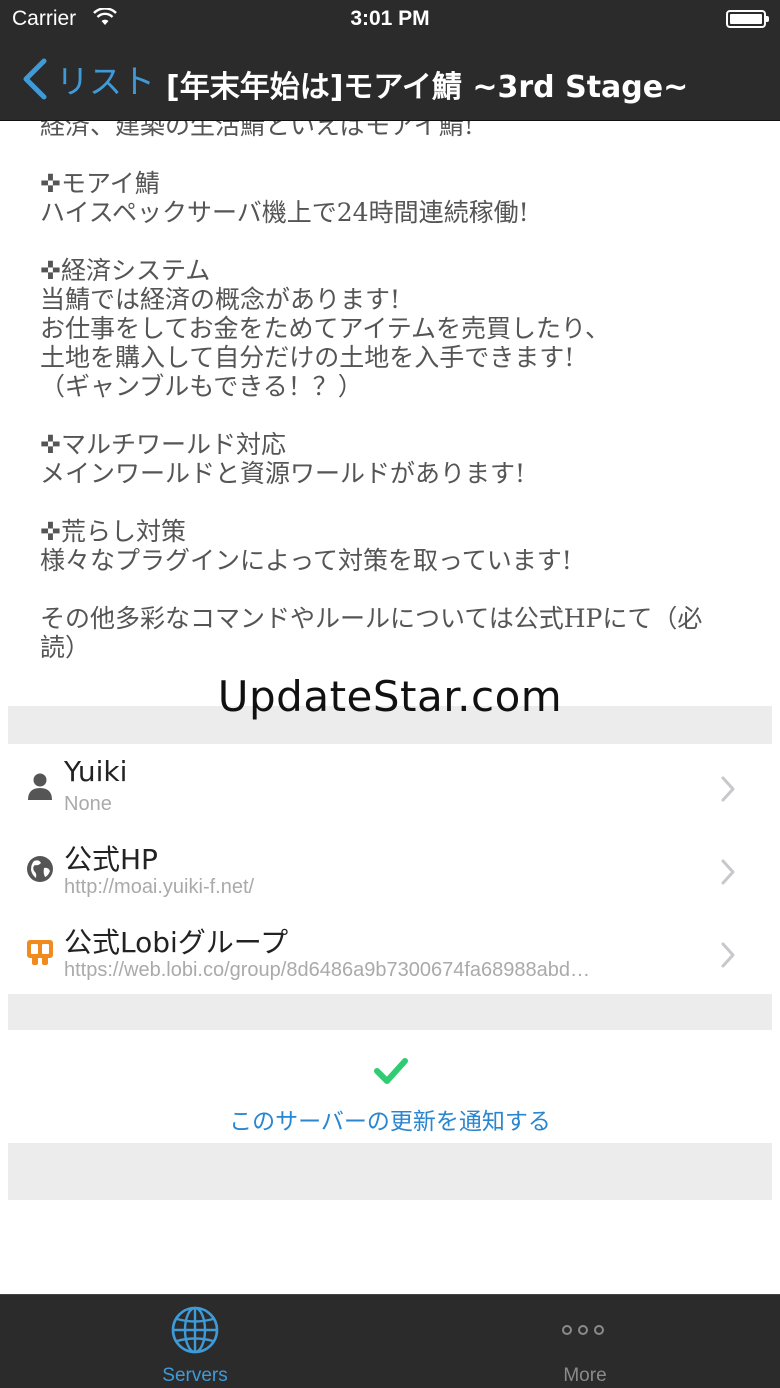  Describe the element at coordinates (427, 87) in the screenshot. I see `page-title: [年末年始は]モアイ鯖 ~3rd Stage~` at that location.